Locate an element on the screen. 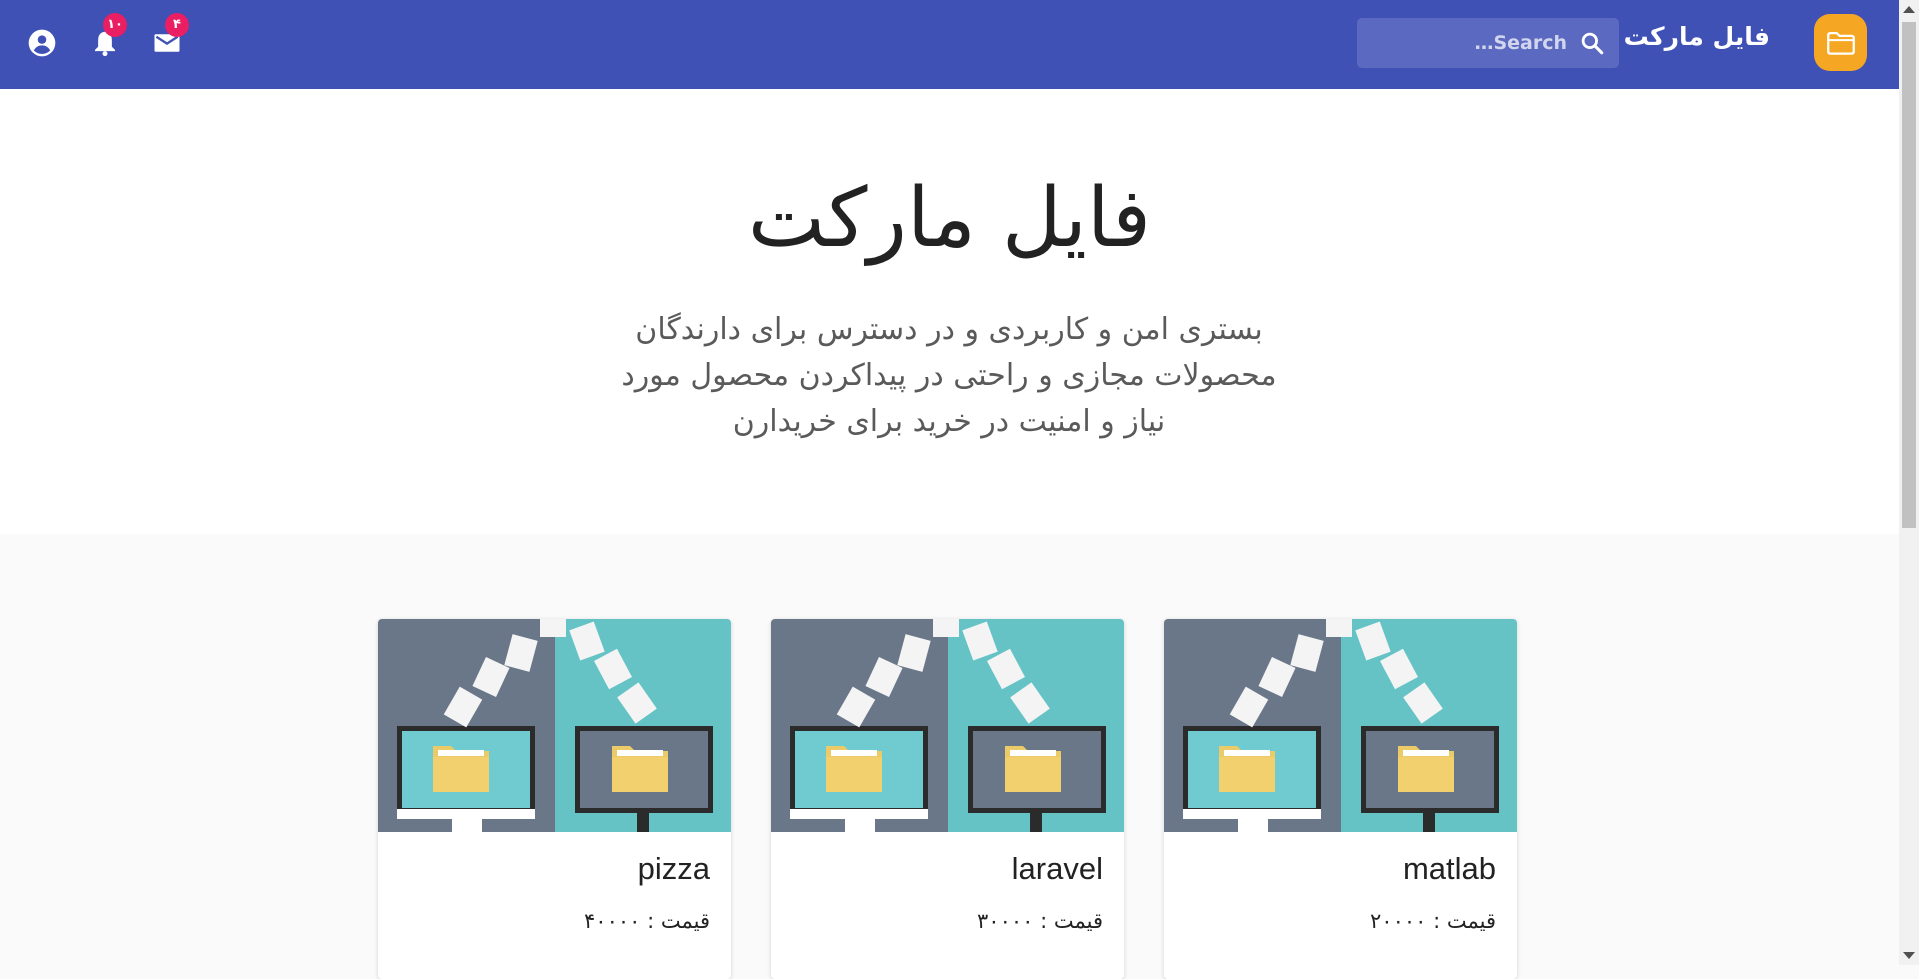  search-box is located at coordinates (1488, 43).